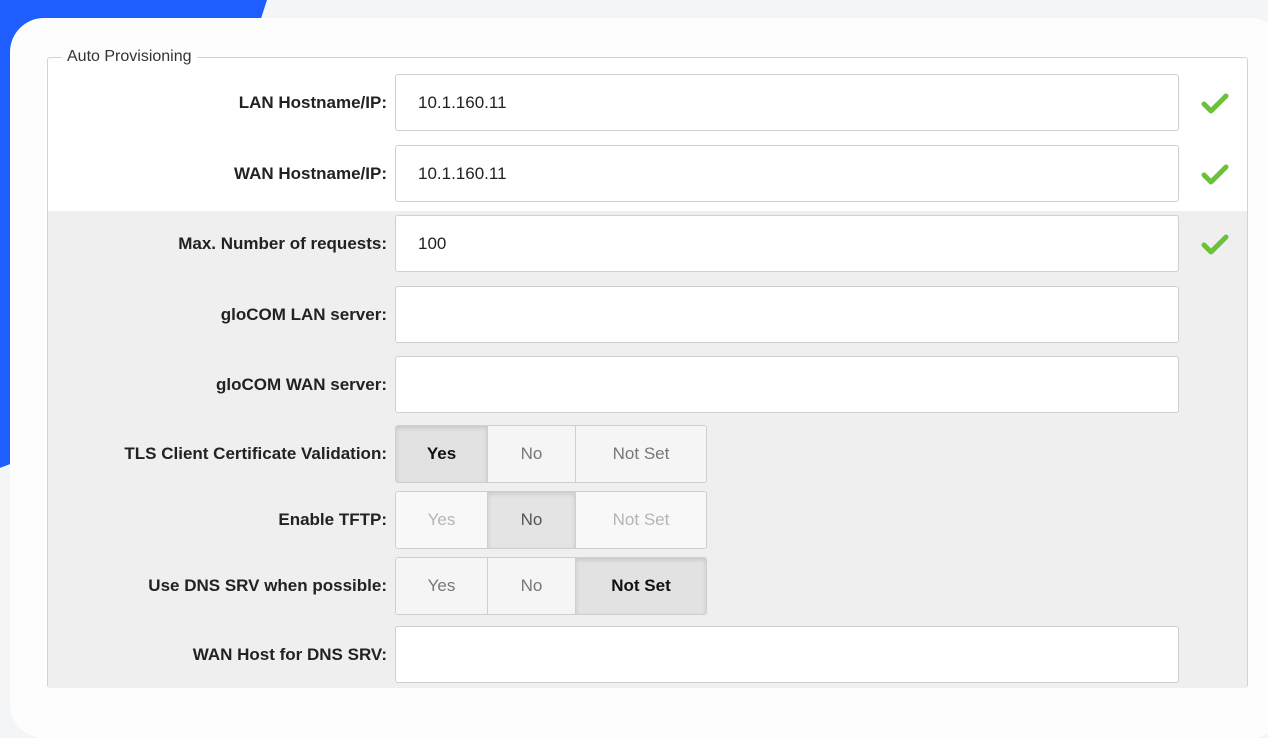 The height and width of the screenshot is (738, 1268). I want to click on wan-hostname-row: WAN Hostname/IP:, so click(647, 174).